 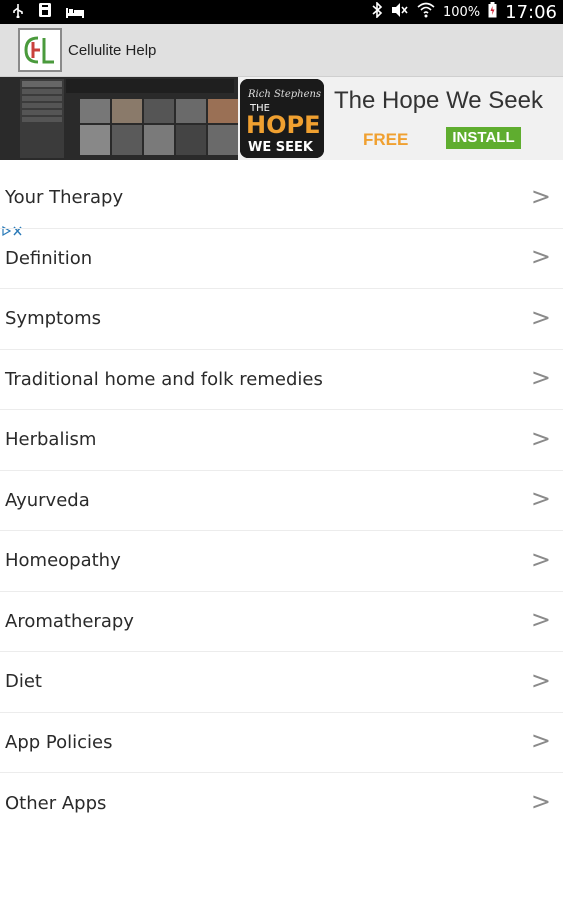 What do you see at coordinates (281, 561) in the screenshot?
I see `menu-item-homeopathy: Homeopathy >` at bounding box center [281, 561].